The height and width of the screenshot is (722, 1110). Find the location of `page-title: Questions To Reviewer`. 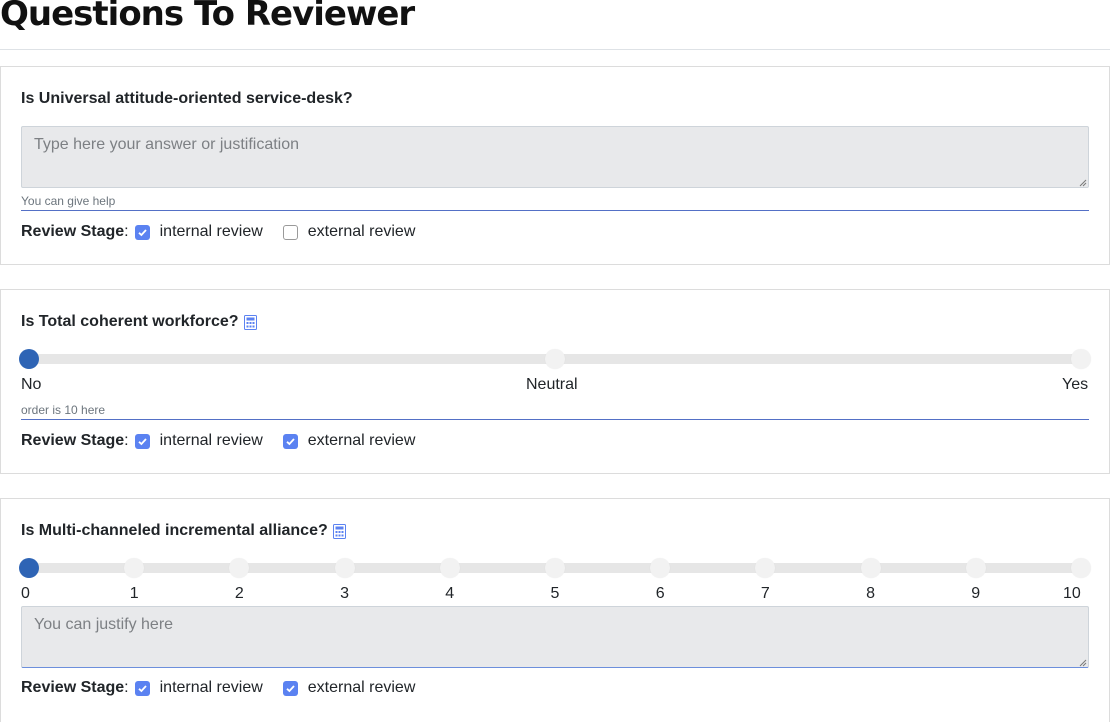

page-title: Questions To Reviewer is located at coordinates (207, 17).